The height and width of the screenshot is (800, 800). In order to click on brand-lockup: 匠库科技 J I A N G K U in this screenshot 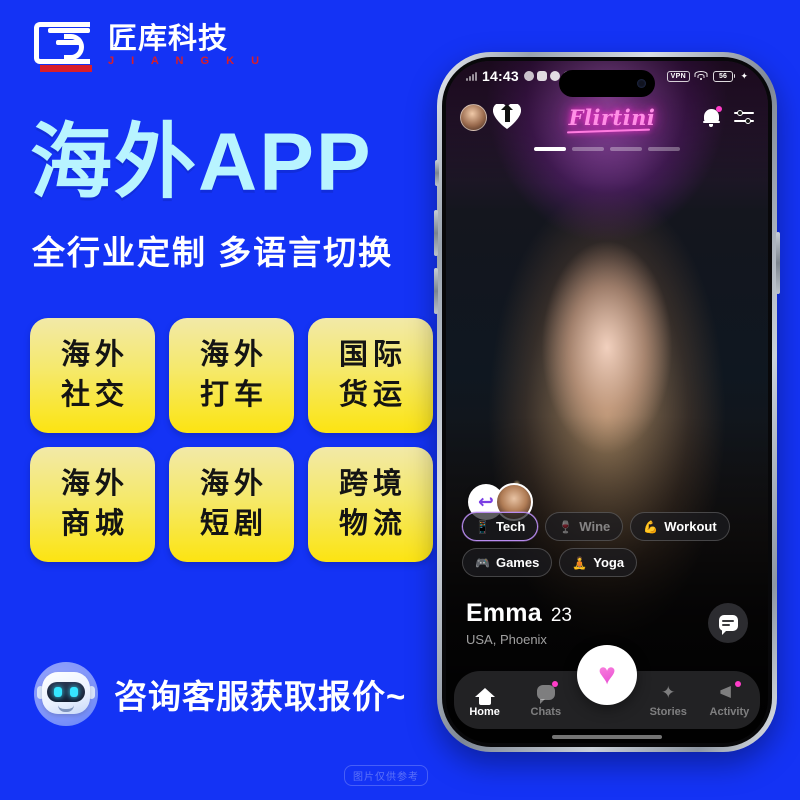, I will do `click(150, 46)`.